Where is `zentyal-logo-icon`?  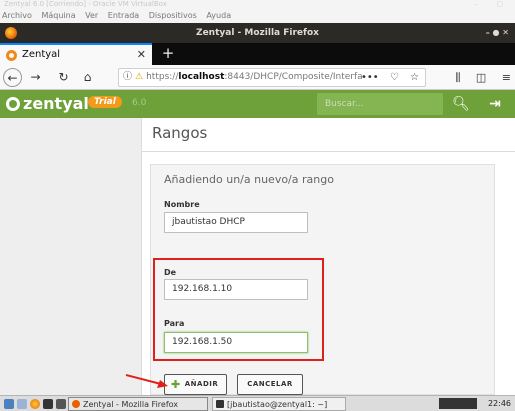 zentyal-logo-icon is located at coordinates (13, 104).